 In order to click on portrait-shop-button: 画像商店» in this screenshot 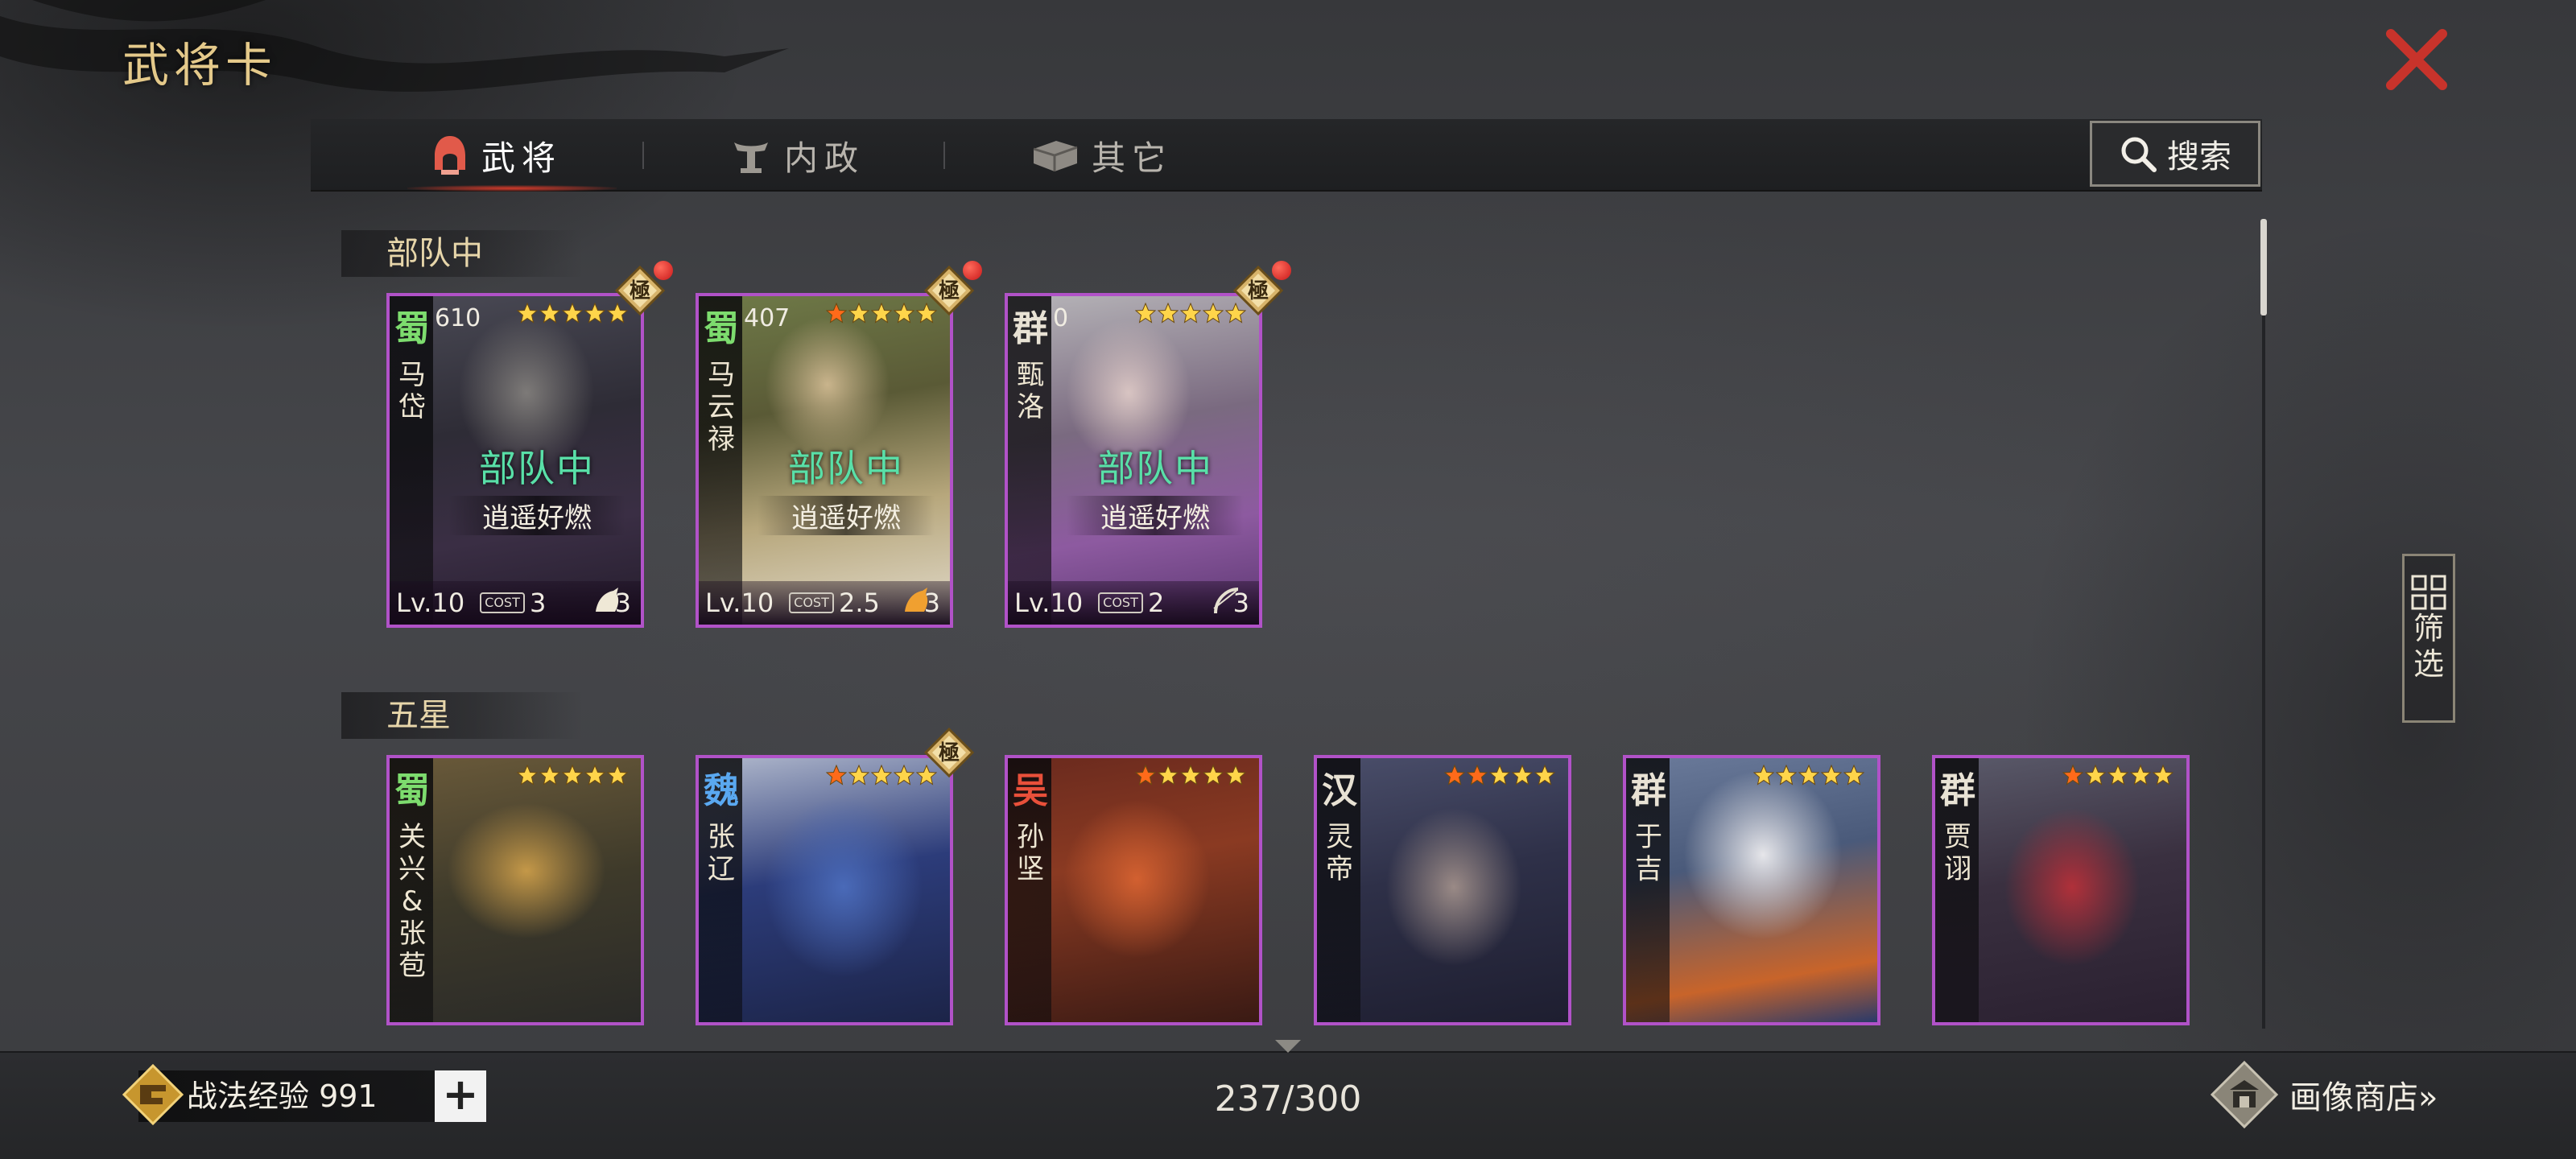, I will do `click(2339, 1094)`.